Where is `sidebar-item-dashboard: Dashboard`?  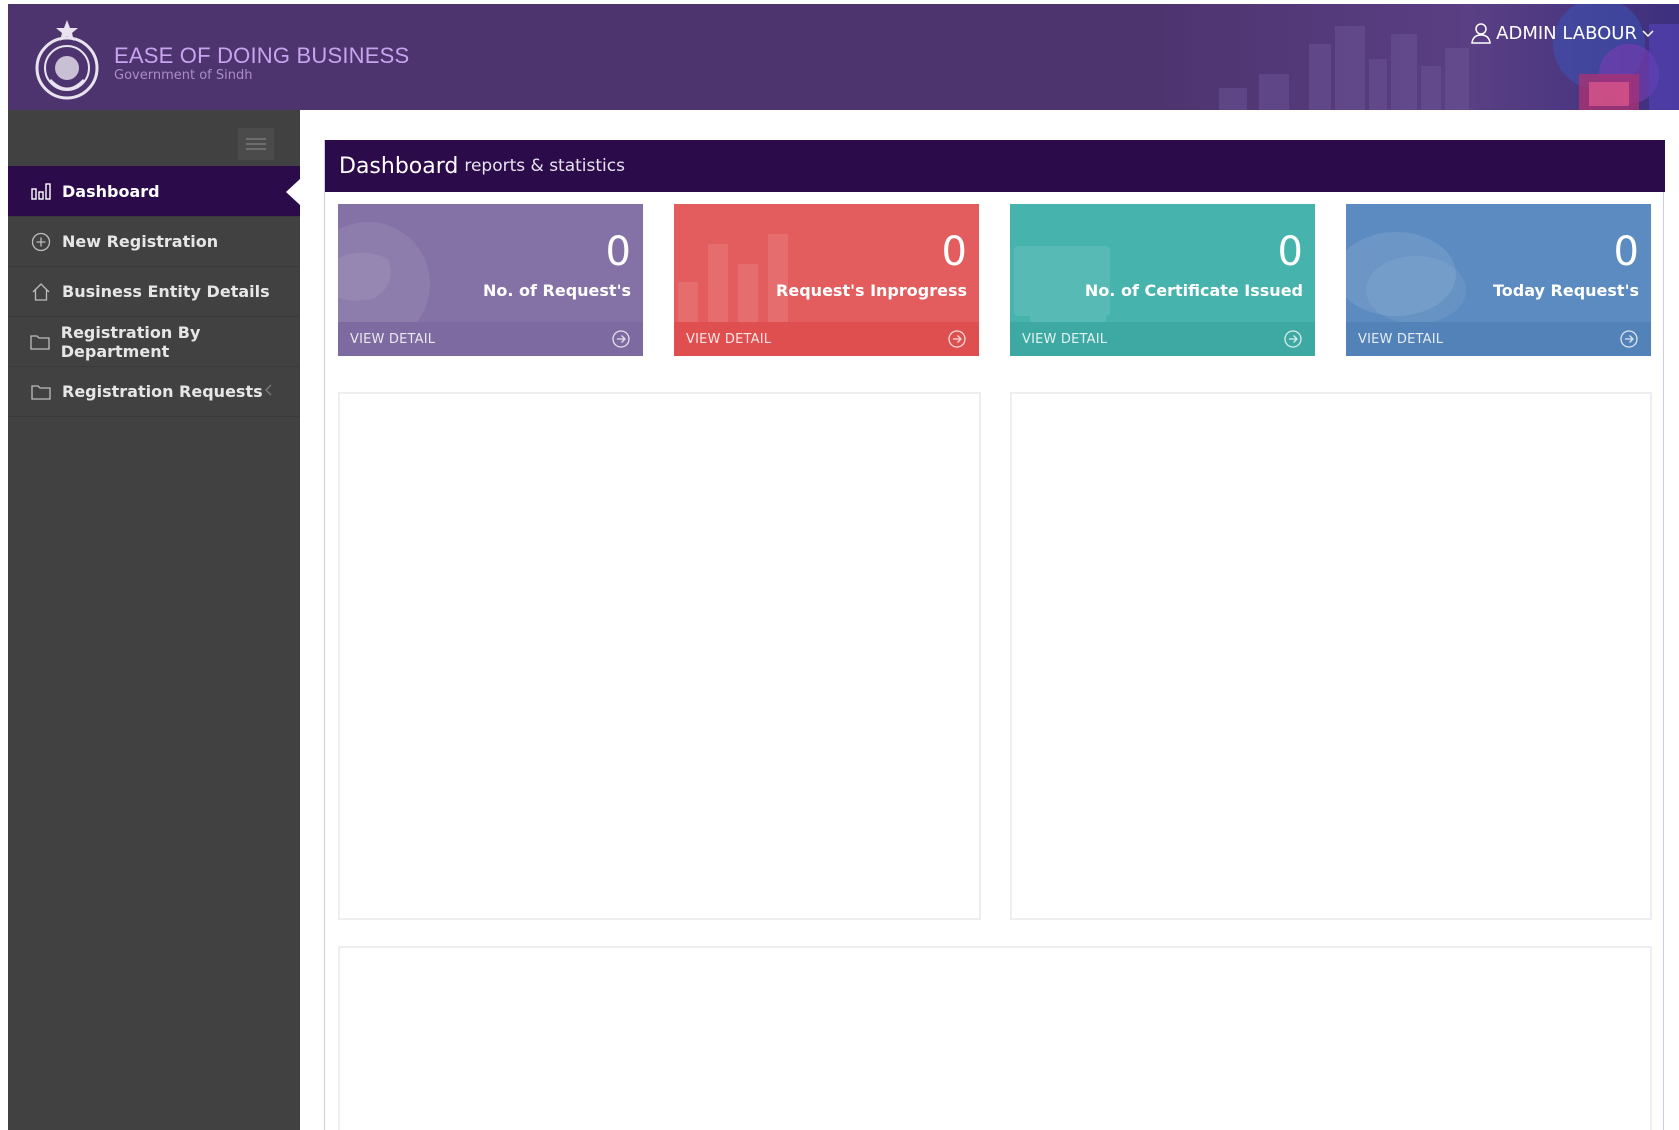 sidebar-item-dashboard: Dashboard is located at coordinates (154, 191).